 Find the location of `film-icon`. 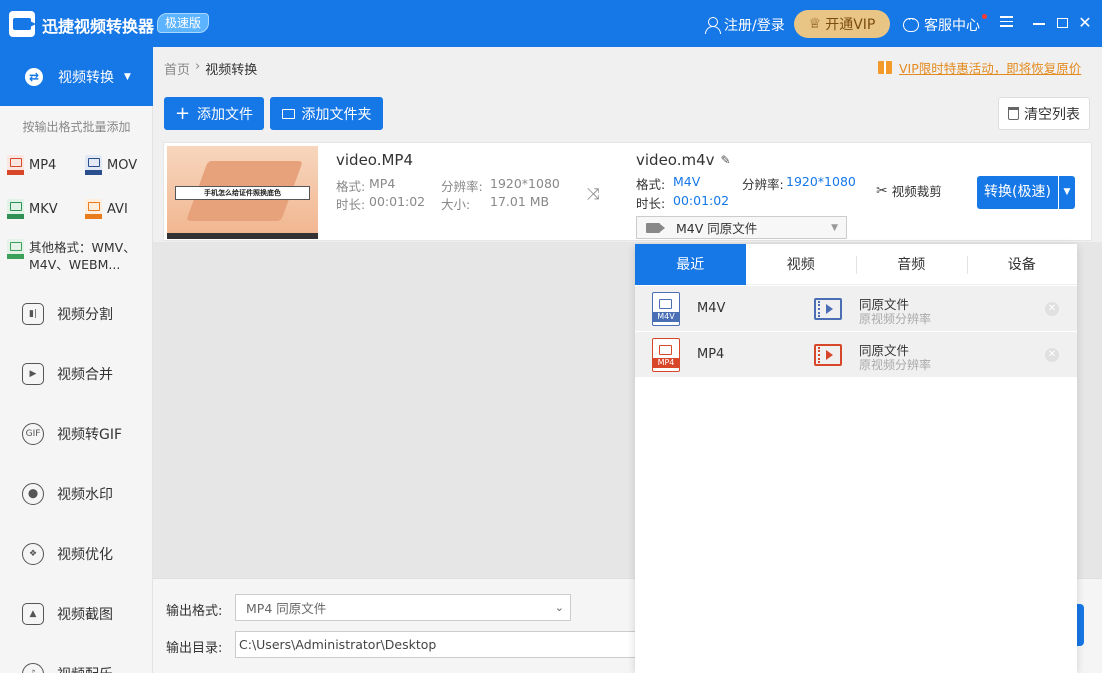

film-icon is located at coordinates (828, 309).